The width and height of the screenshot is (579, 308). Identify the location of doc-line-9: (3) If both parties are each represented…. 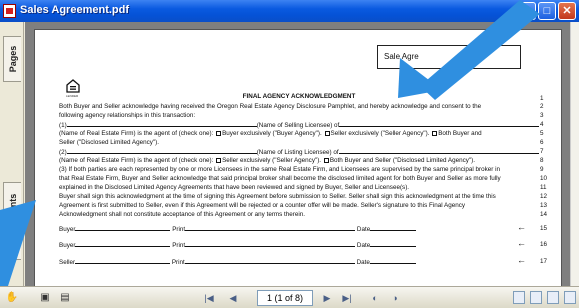
(280, 169).